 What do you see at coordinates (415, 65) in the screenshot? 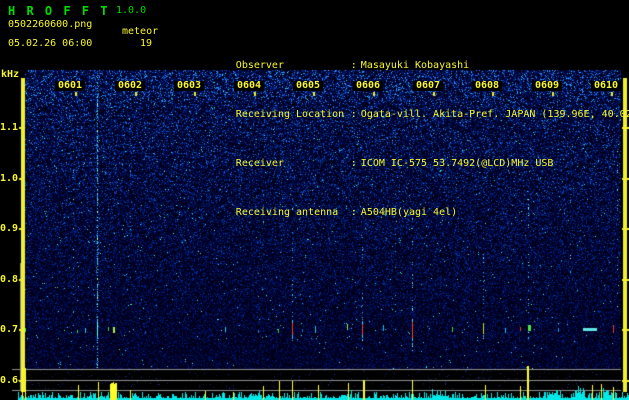
I see `info-value: Masayuki Kobayashi` at bounding box center [415, 65].